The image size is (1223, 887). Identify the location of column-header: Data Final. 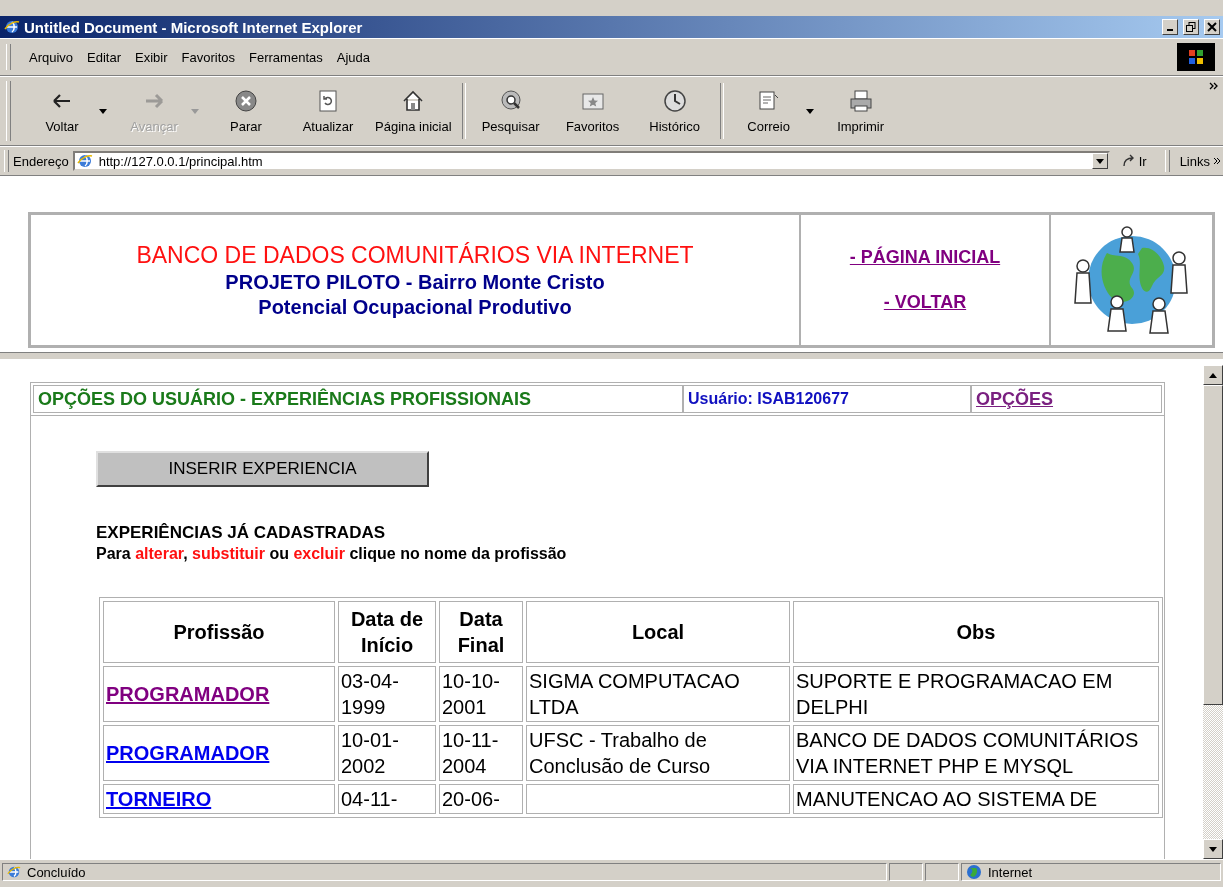
(481, 632).